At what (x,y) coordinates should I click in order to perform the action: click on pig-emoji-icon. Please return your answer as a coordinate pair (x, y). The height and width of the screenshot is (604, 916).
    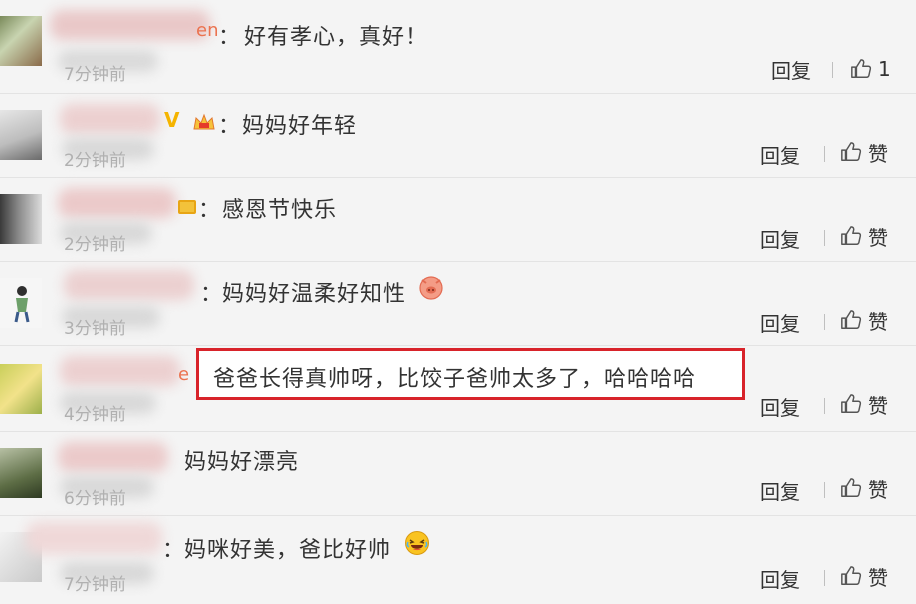
    Looking at the image, I should click on (431, 288).